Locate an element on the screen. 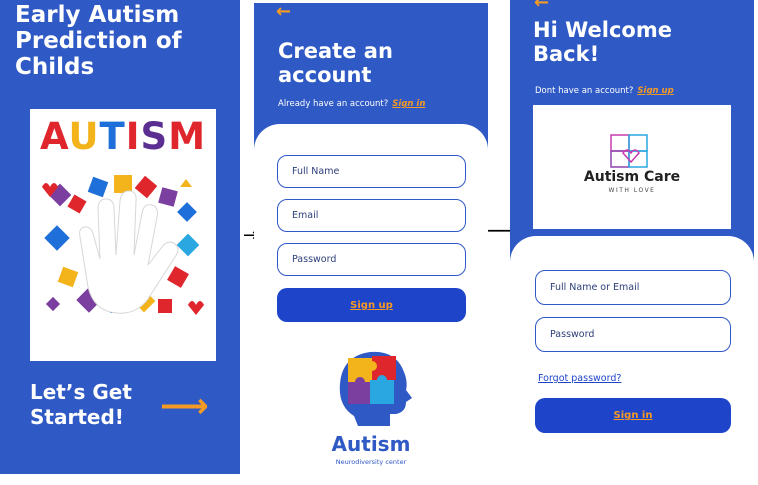 This screenshot has height=485, width=758. signup-prompt: Dont have an account? Sign up is located at coordinates (604, 91).